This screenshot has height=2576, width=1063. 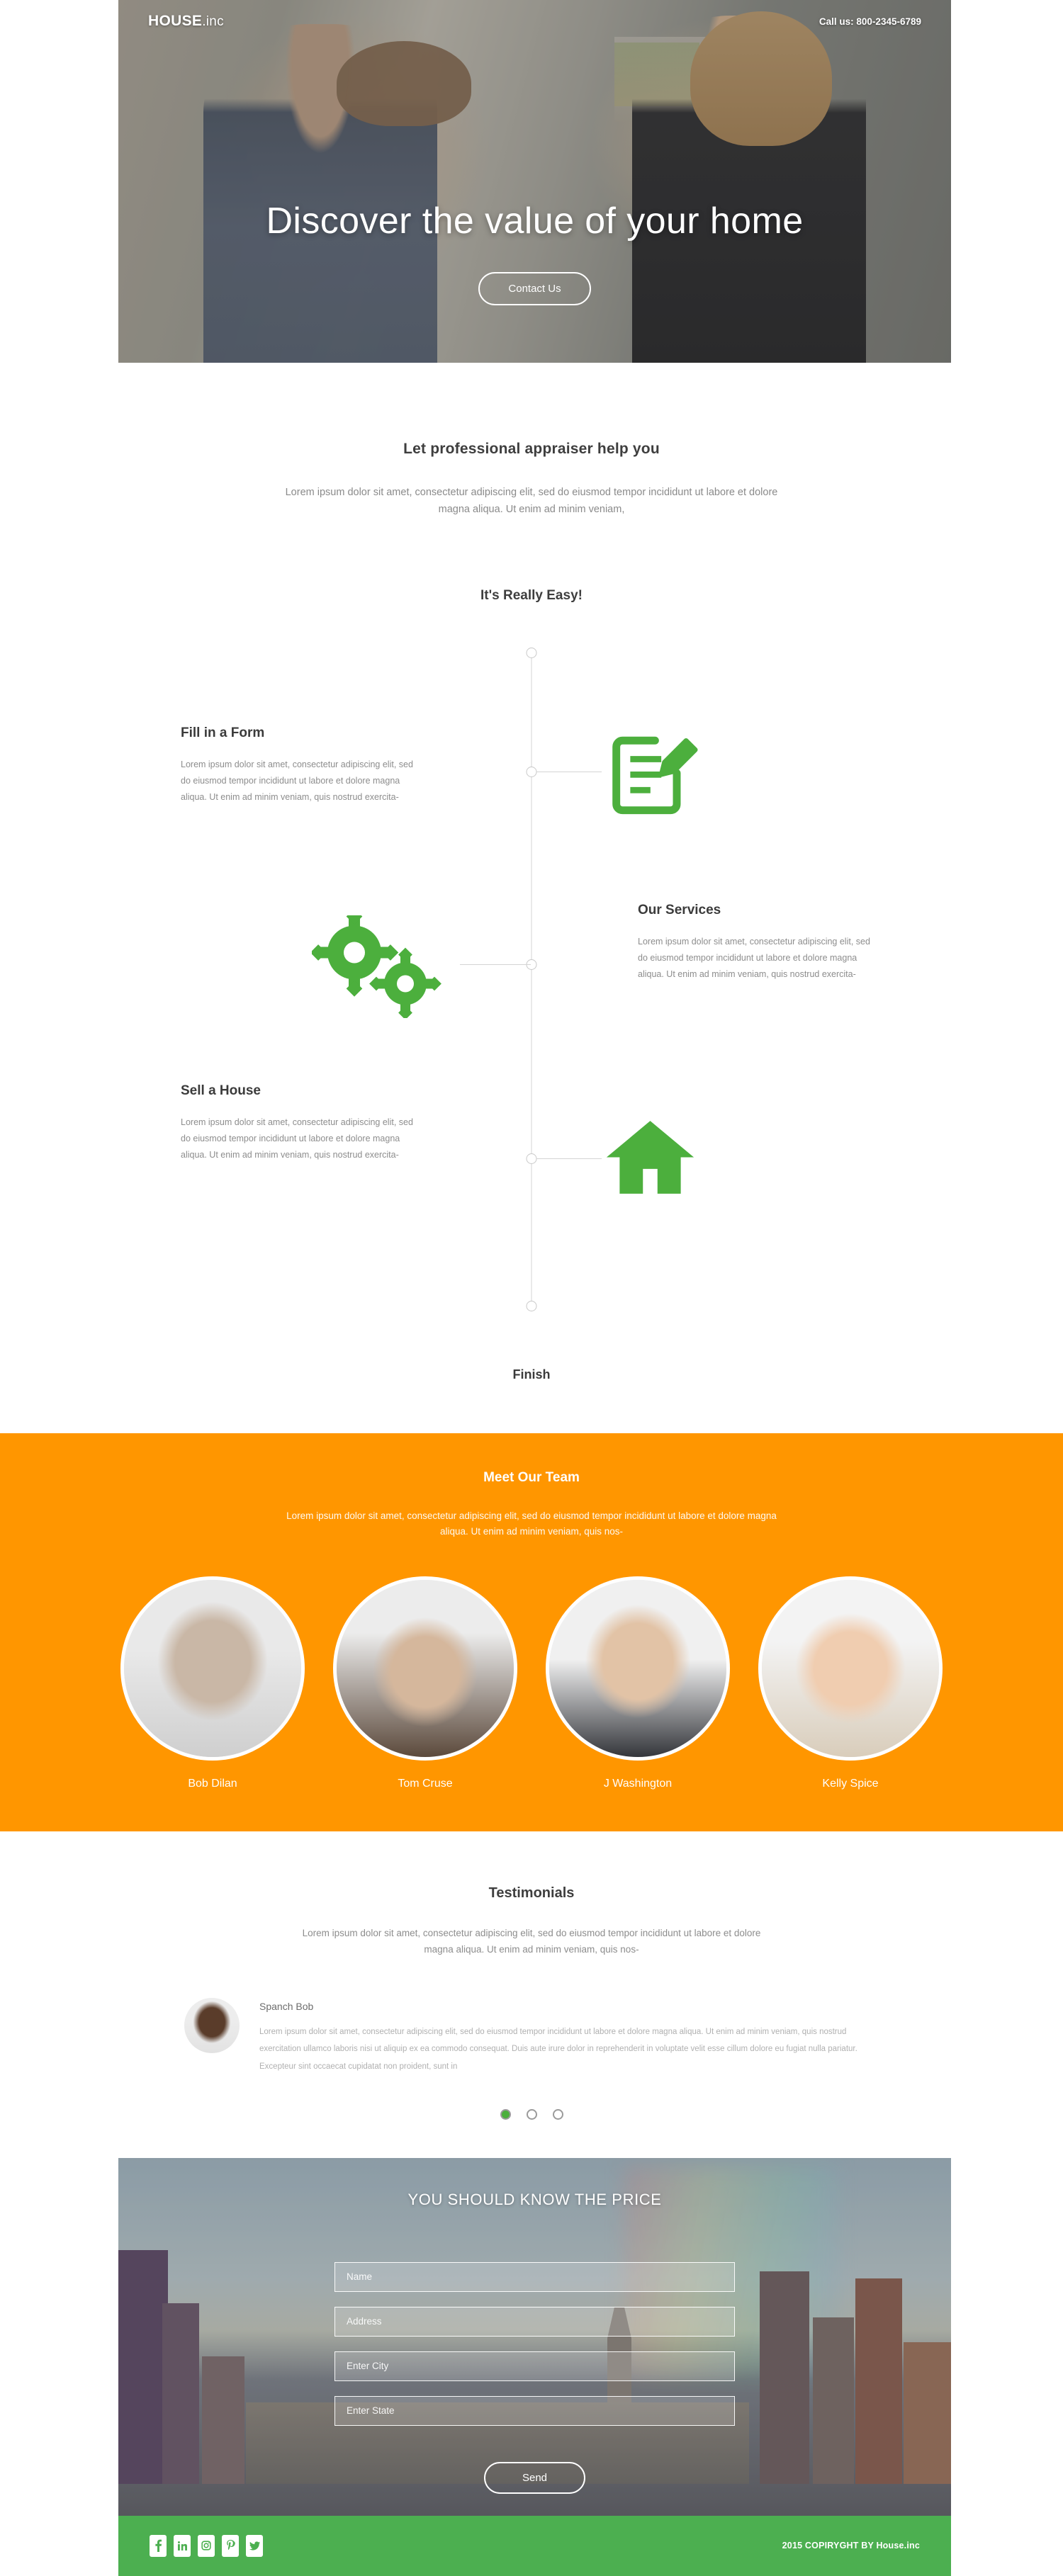 I want to click on intro-title: Let professional appraiser help you, so click(x=532, y=449).